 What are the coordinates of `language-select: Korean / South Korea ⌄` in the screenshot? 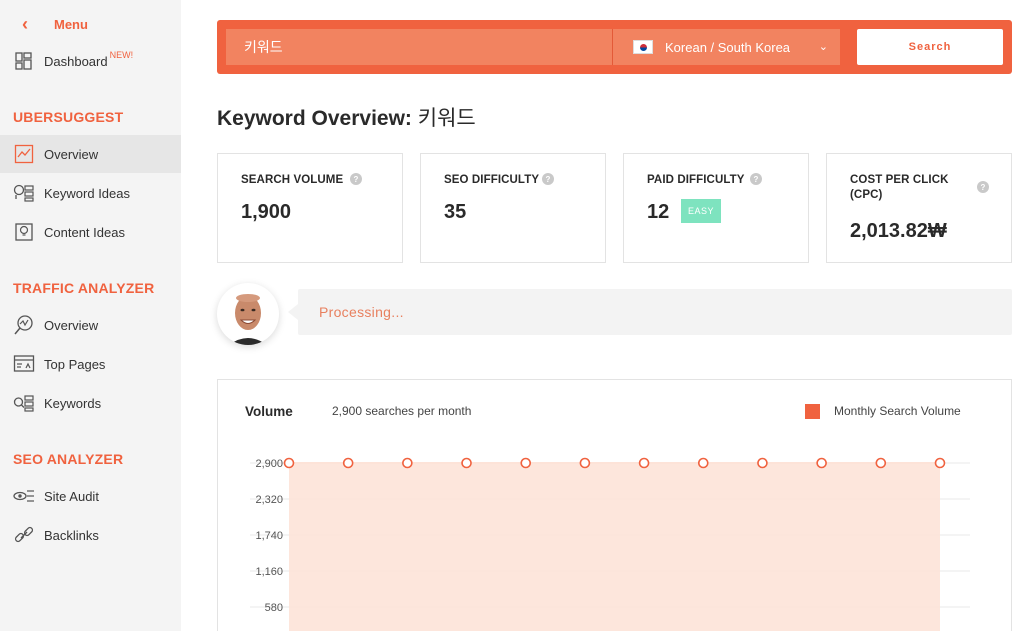 It's located at (726, 47).